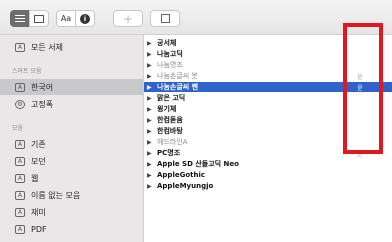 This screenshot has height=242, width=392. I want to click on sidebar-item-all-fonts: A 모든 서체, so click(71, 47).